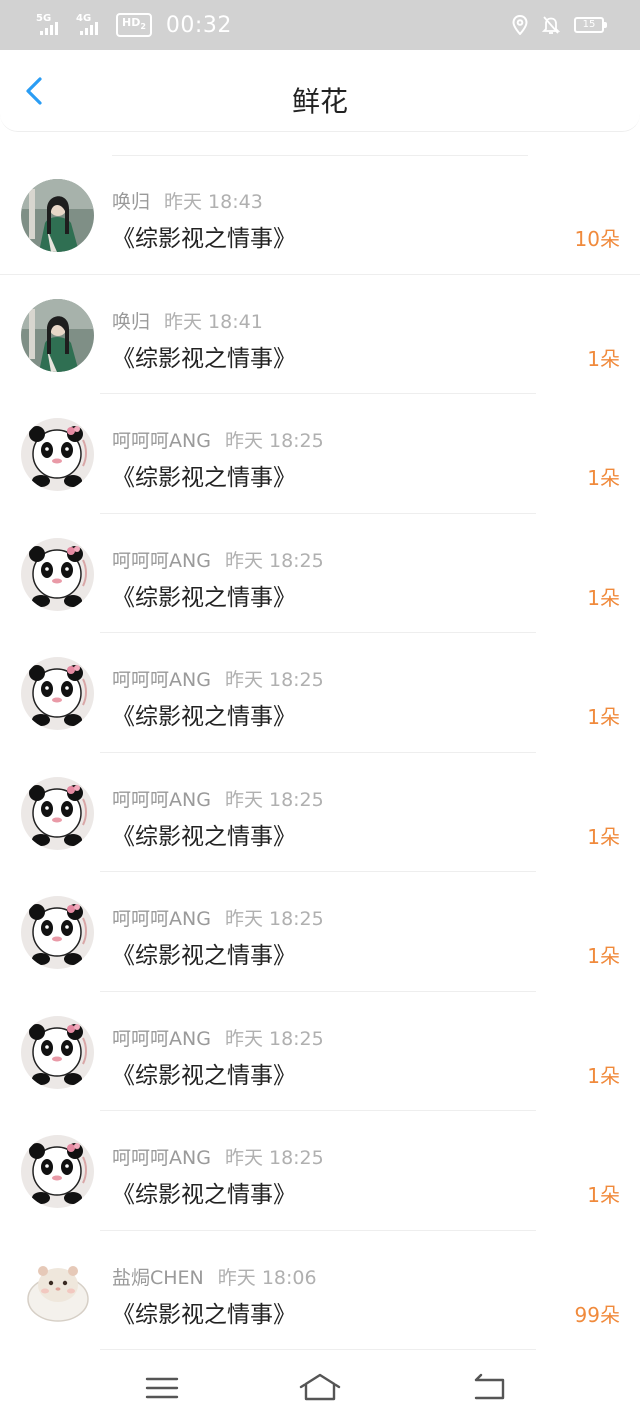  I want to click on app-header: 鲜花, so click(320, 91).